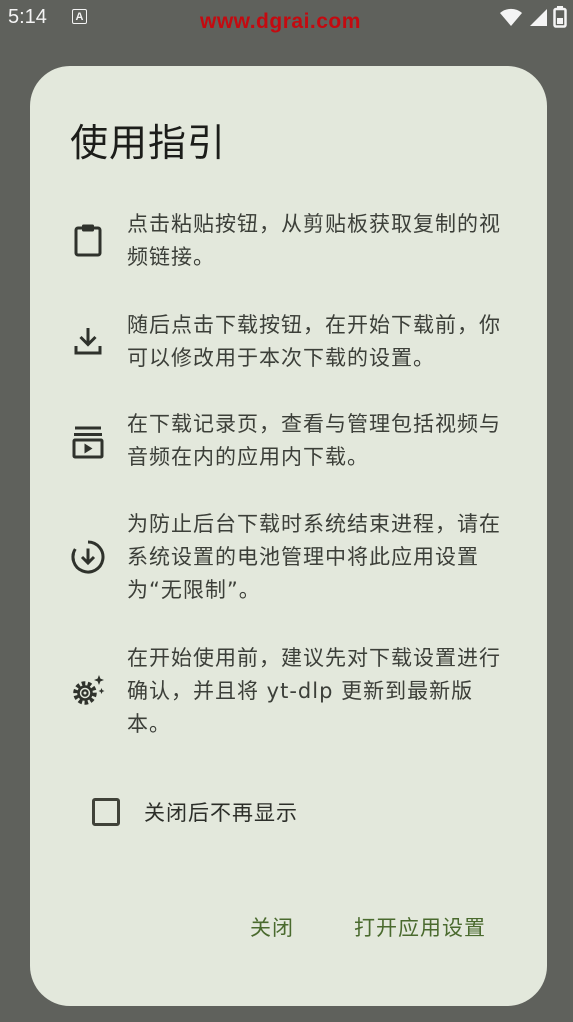 The width and height of the screenshot is (573, 1022). I want to click on guide-text-download: 随后点击下载按钮，在开始下载前，你可以修改用于本次下载的设置。, so click(314, 341).